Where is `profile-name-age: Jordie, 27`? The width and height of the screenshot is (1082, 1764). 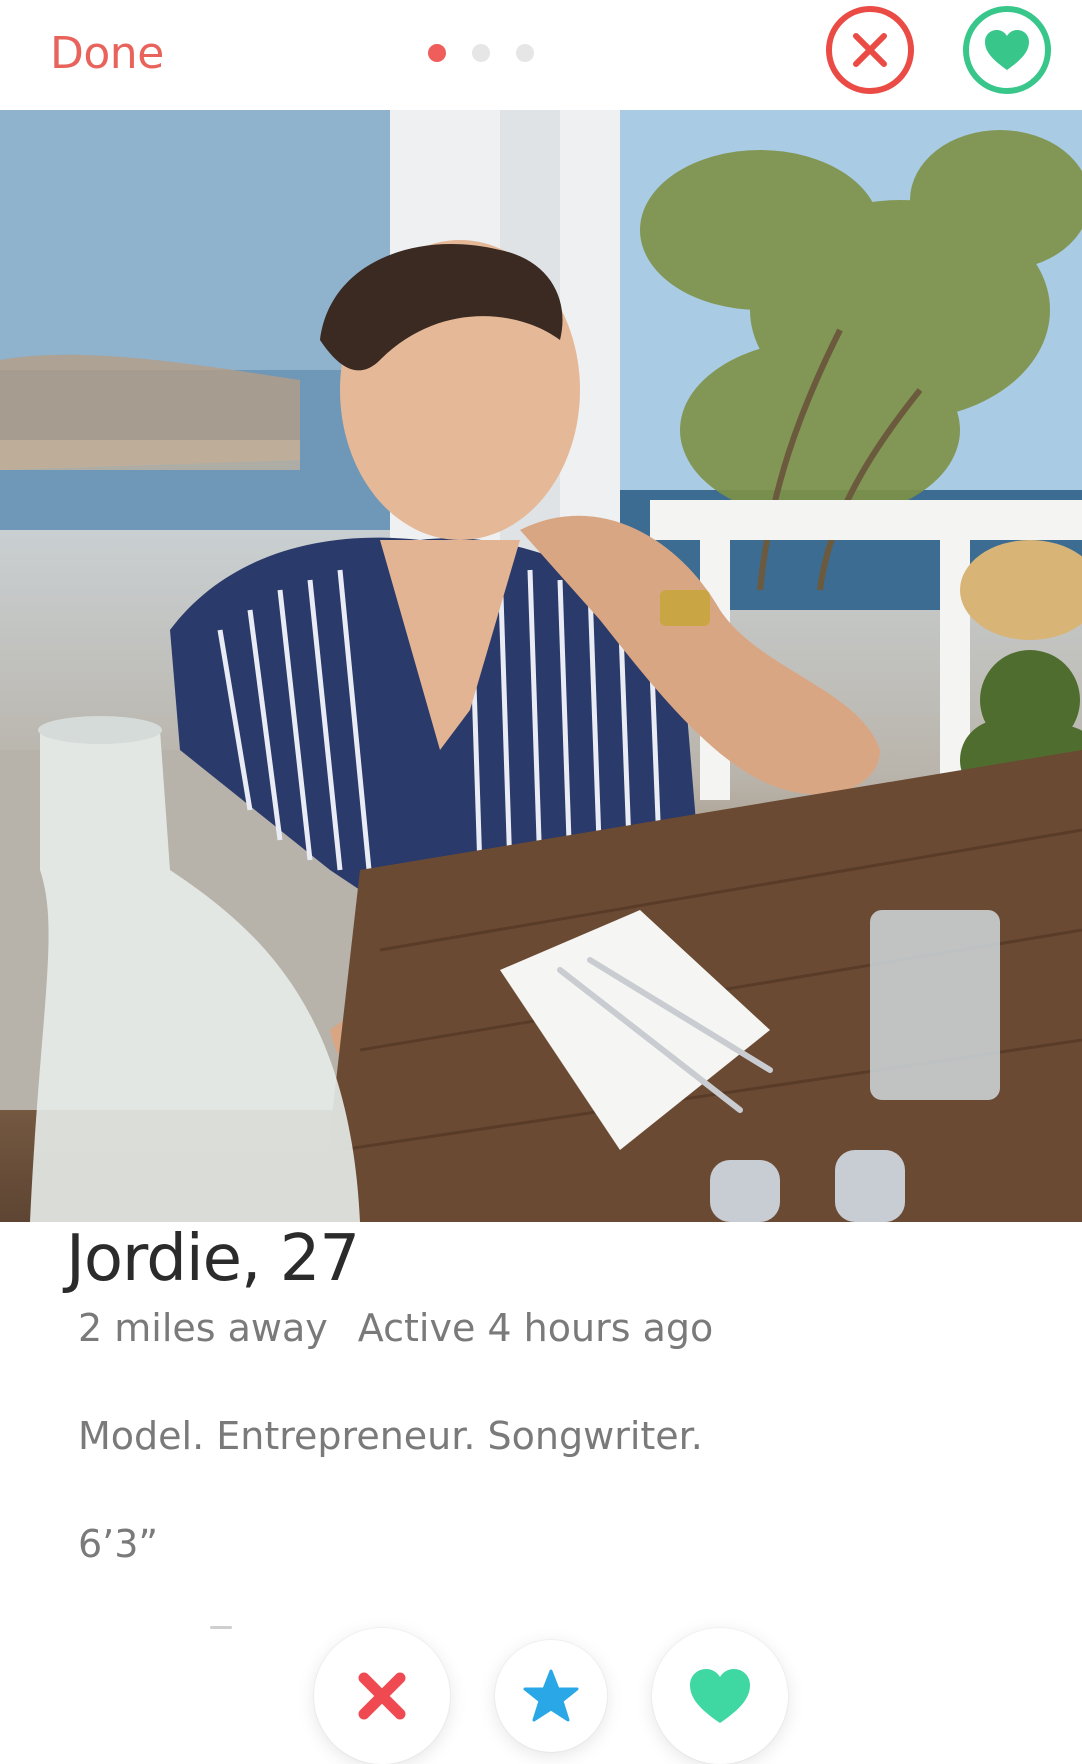 profile-name-age: Jordie, 27 is located at coordinates (213, 1259).